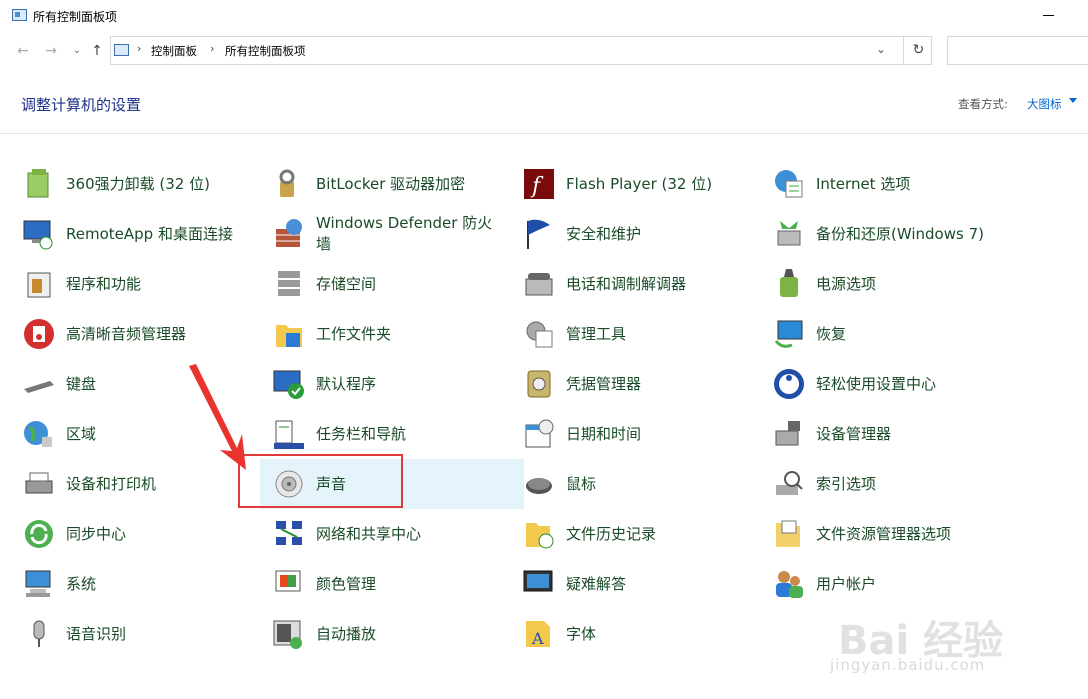 The width and height of the screenshot is (1088, 699). Describe the element at coordinates (908, 665) in the screenshot. I see `watermark-url: jingyan.baidu.com` at that location.